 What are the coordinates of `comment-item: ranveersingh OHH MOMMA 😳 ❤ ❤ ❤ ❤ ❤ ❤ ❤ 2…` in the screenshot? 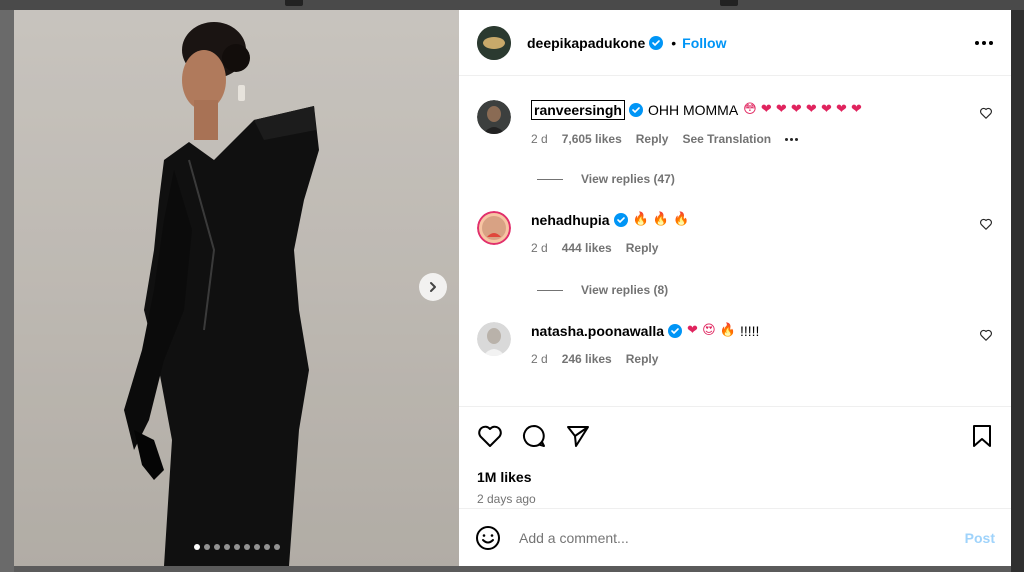 It's located at (735, 123).